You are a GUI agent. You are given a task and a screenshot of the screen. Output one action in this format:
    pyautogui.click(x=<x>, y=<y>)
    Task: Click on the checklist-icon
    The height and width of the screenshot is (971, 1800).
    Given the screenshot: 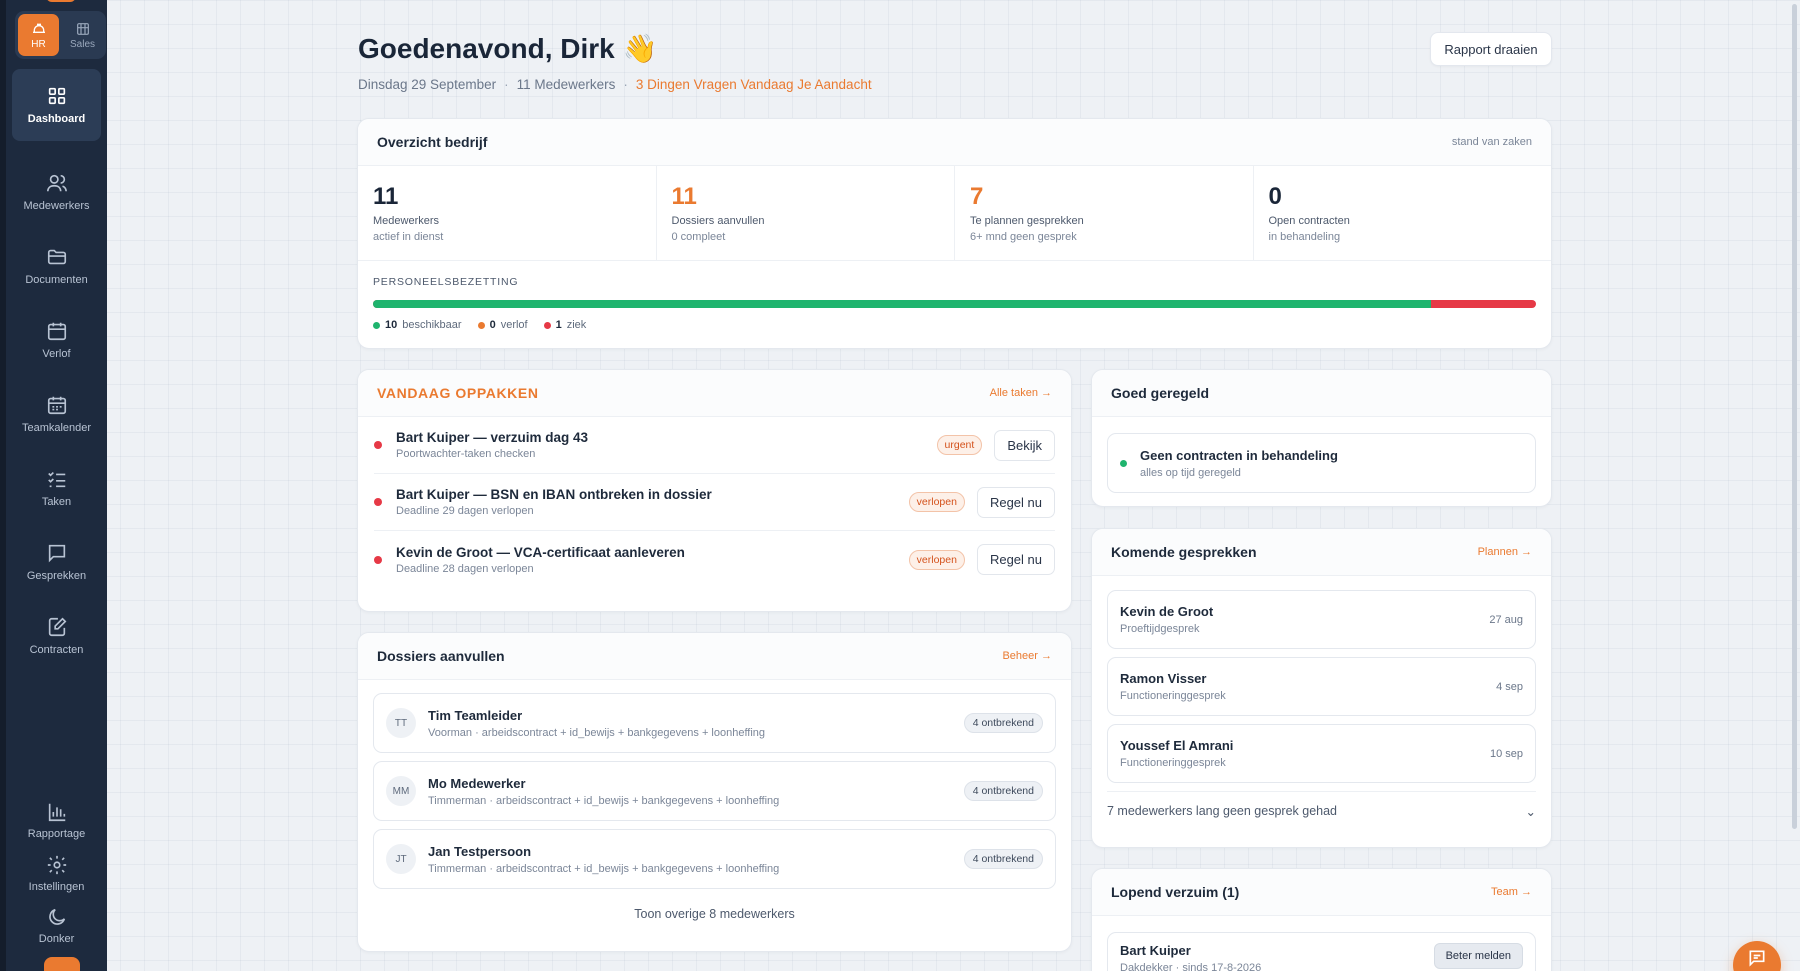 What is the action you would take?
    pyautogui.click(x=56, y=479)
    